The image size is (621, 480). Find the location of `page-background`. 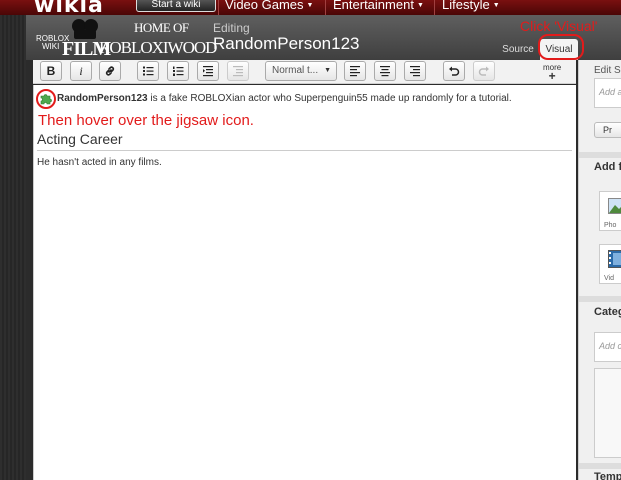

page-background is located at coordinates (13, 247).